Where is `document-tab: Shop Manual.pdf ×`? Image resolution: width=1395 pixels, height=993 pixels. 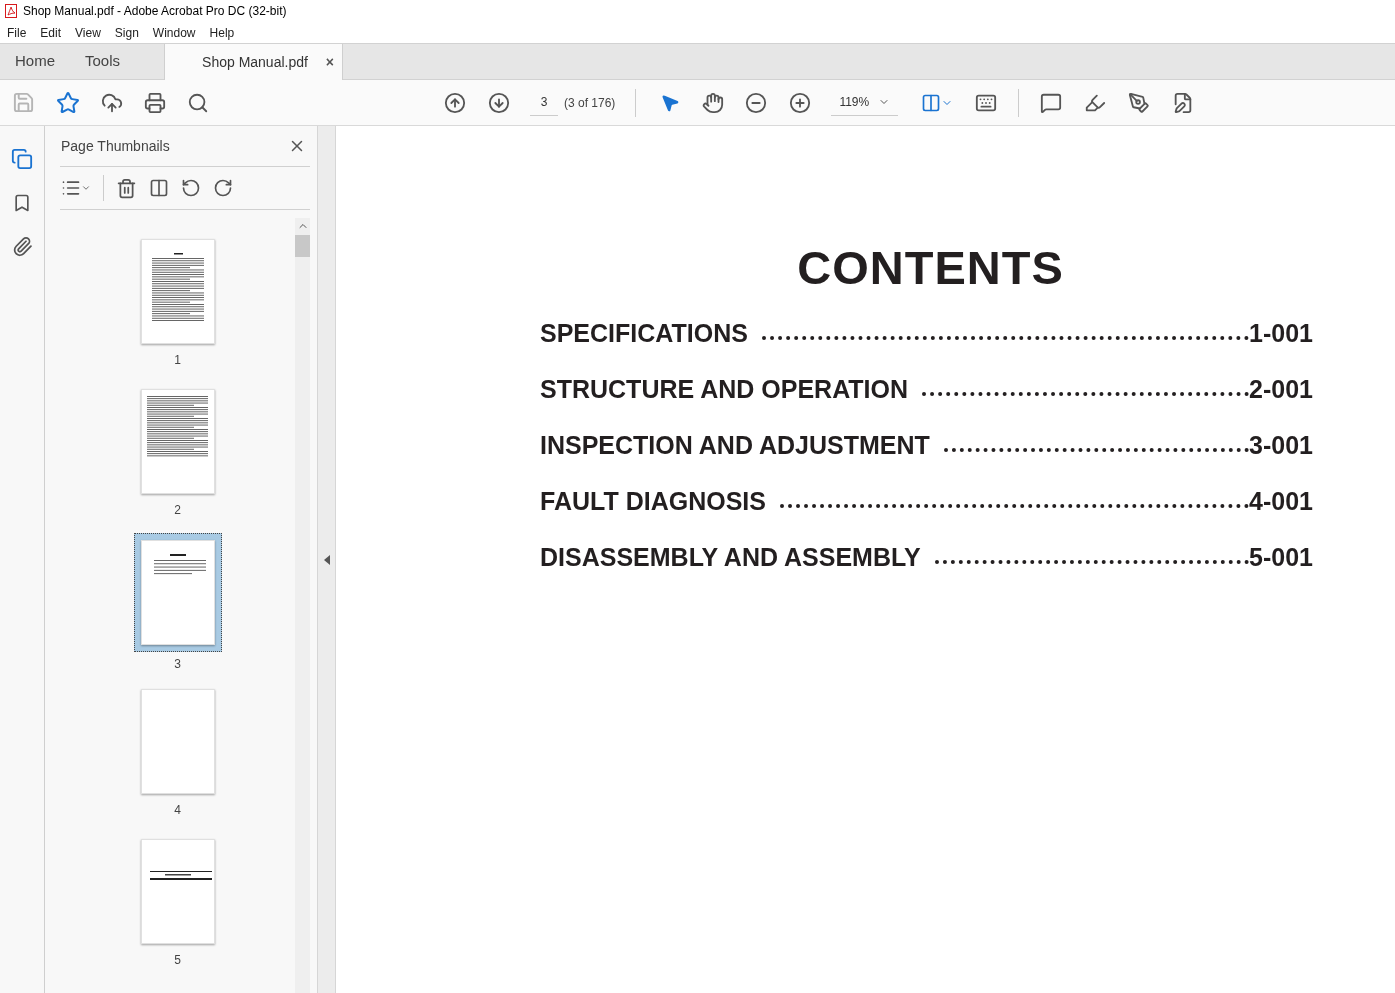 document-tab: Shop Manual.pdf × is located at coordinates (254, 62).